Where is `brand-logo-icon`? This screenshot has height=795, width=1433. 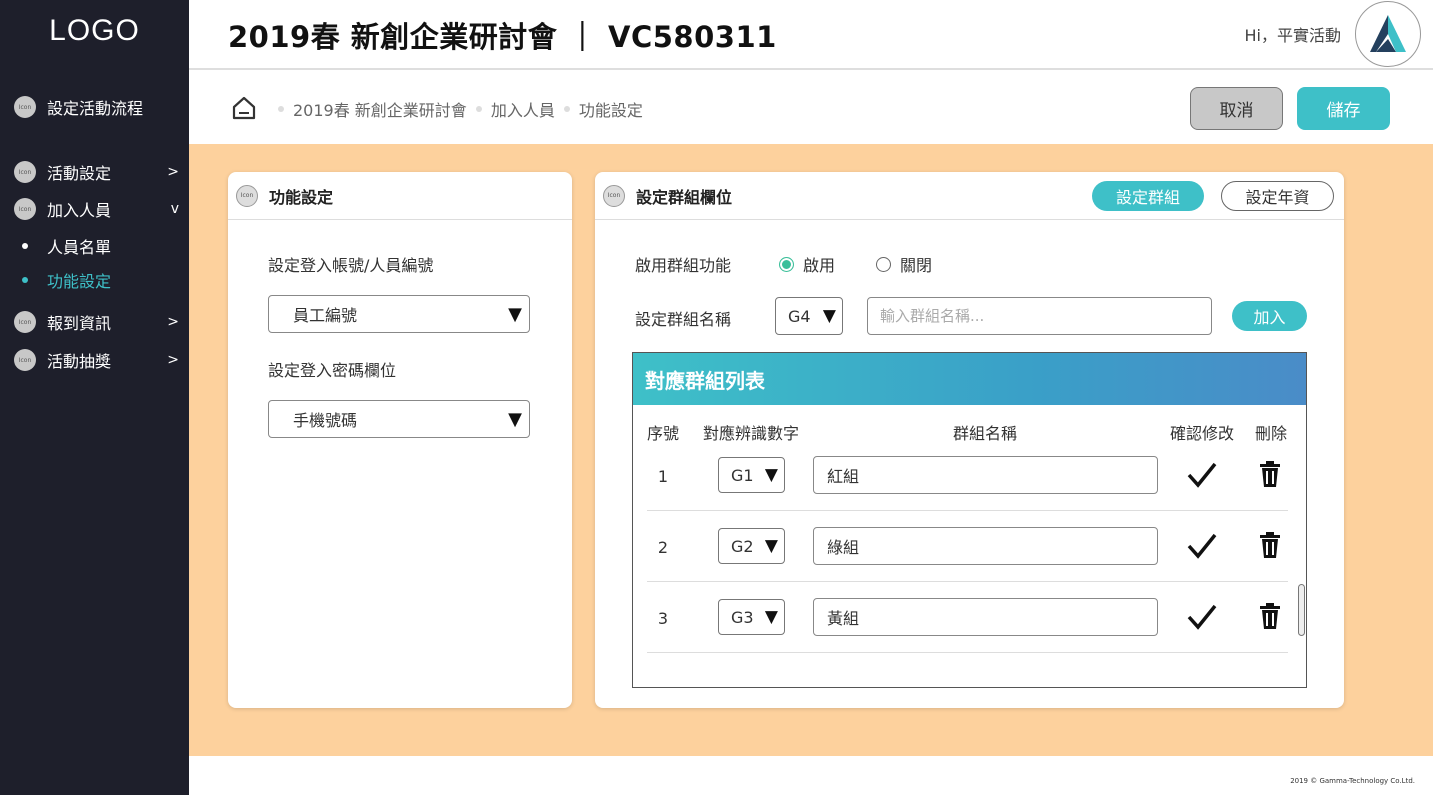
brand-logo-icon is located at coordinates (1388, 33).